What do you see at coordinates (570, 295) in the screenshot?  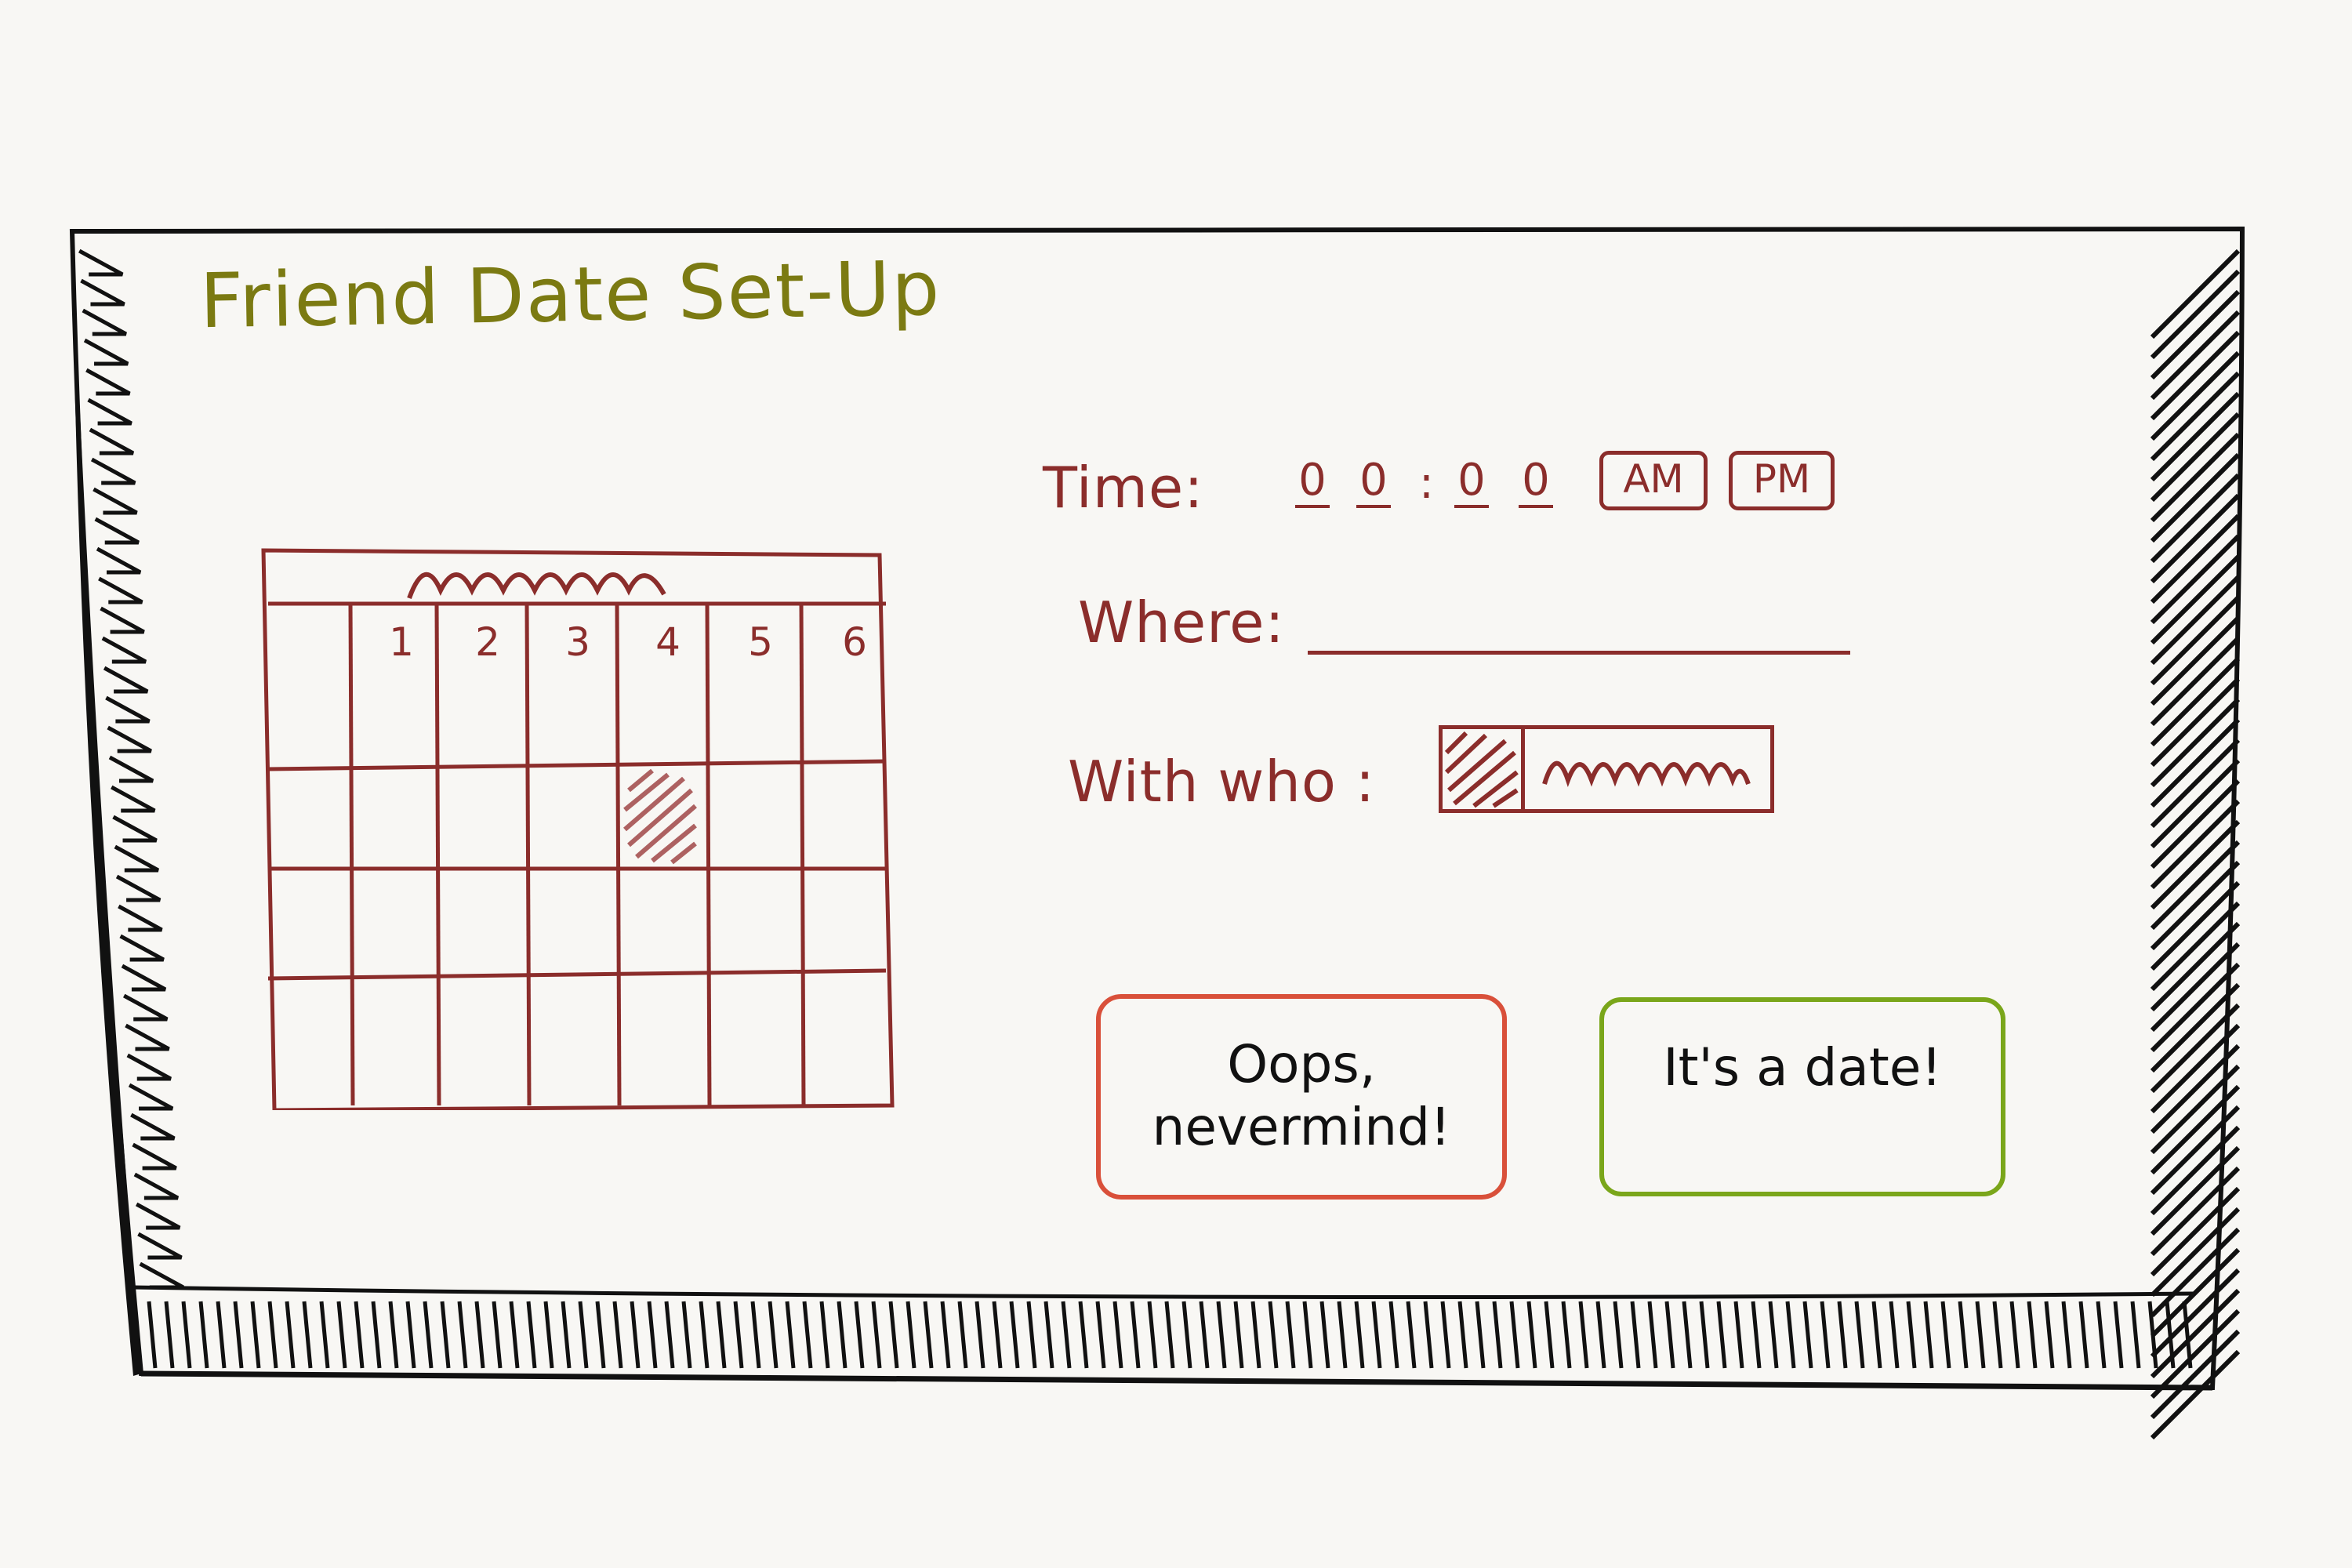 I see `window-title: Friend Date Set-Up` at bounding box center [570, 295].